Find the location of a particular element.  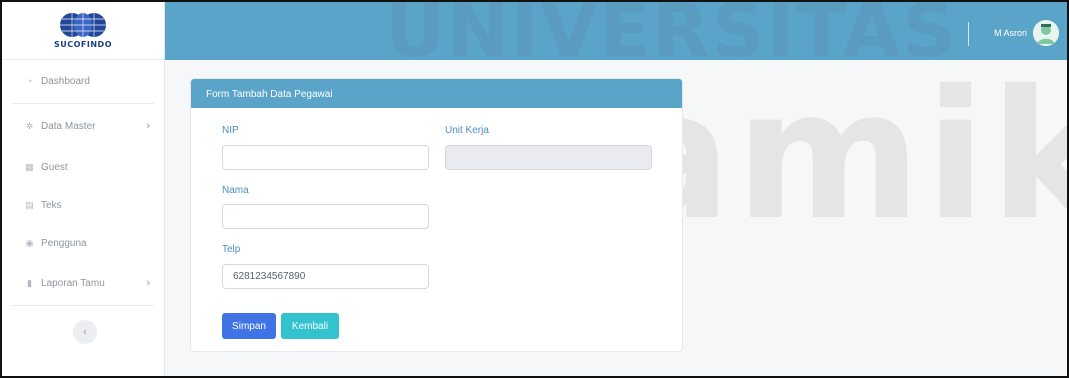

list-icon: ▤ is located at coordinates (29, 204).